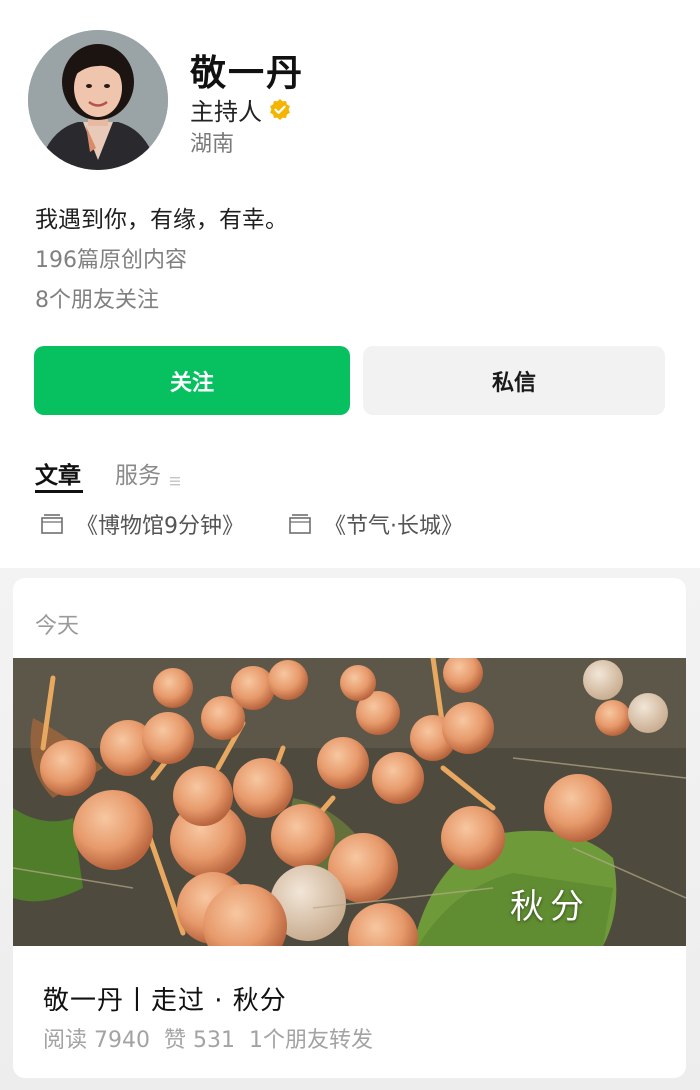  I want to click on account-bio: 我遇到你，有缘，有幸。, so click(161, 220).